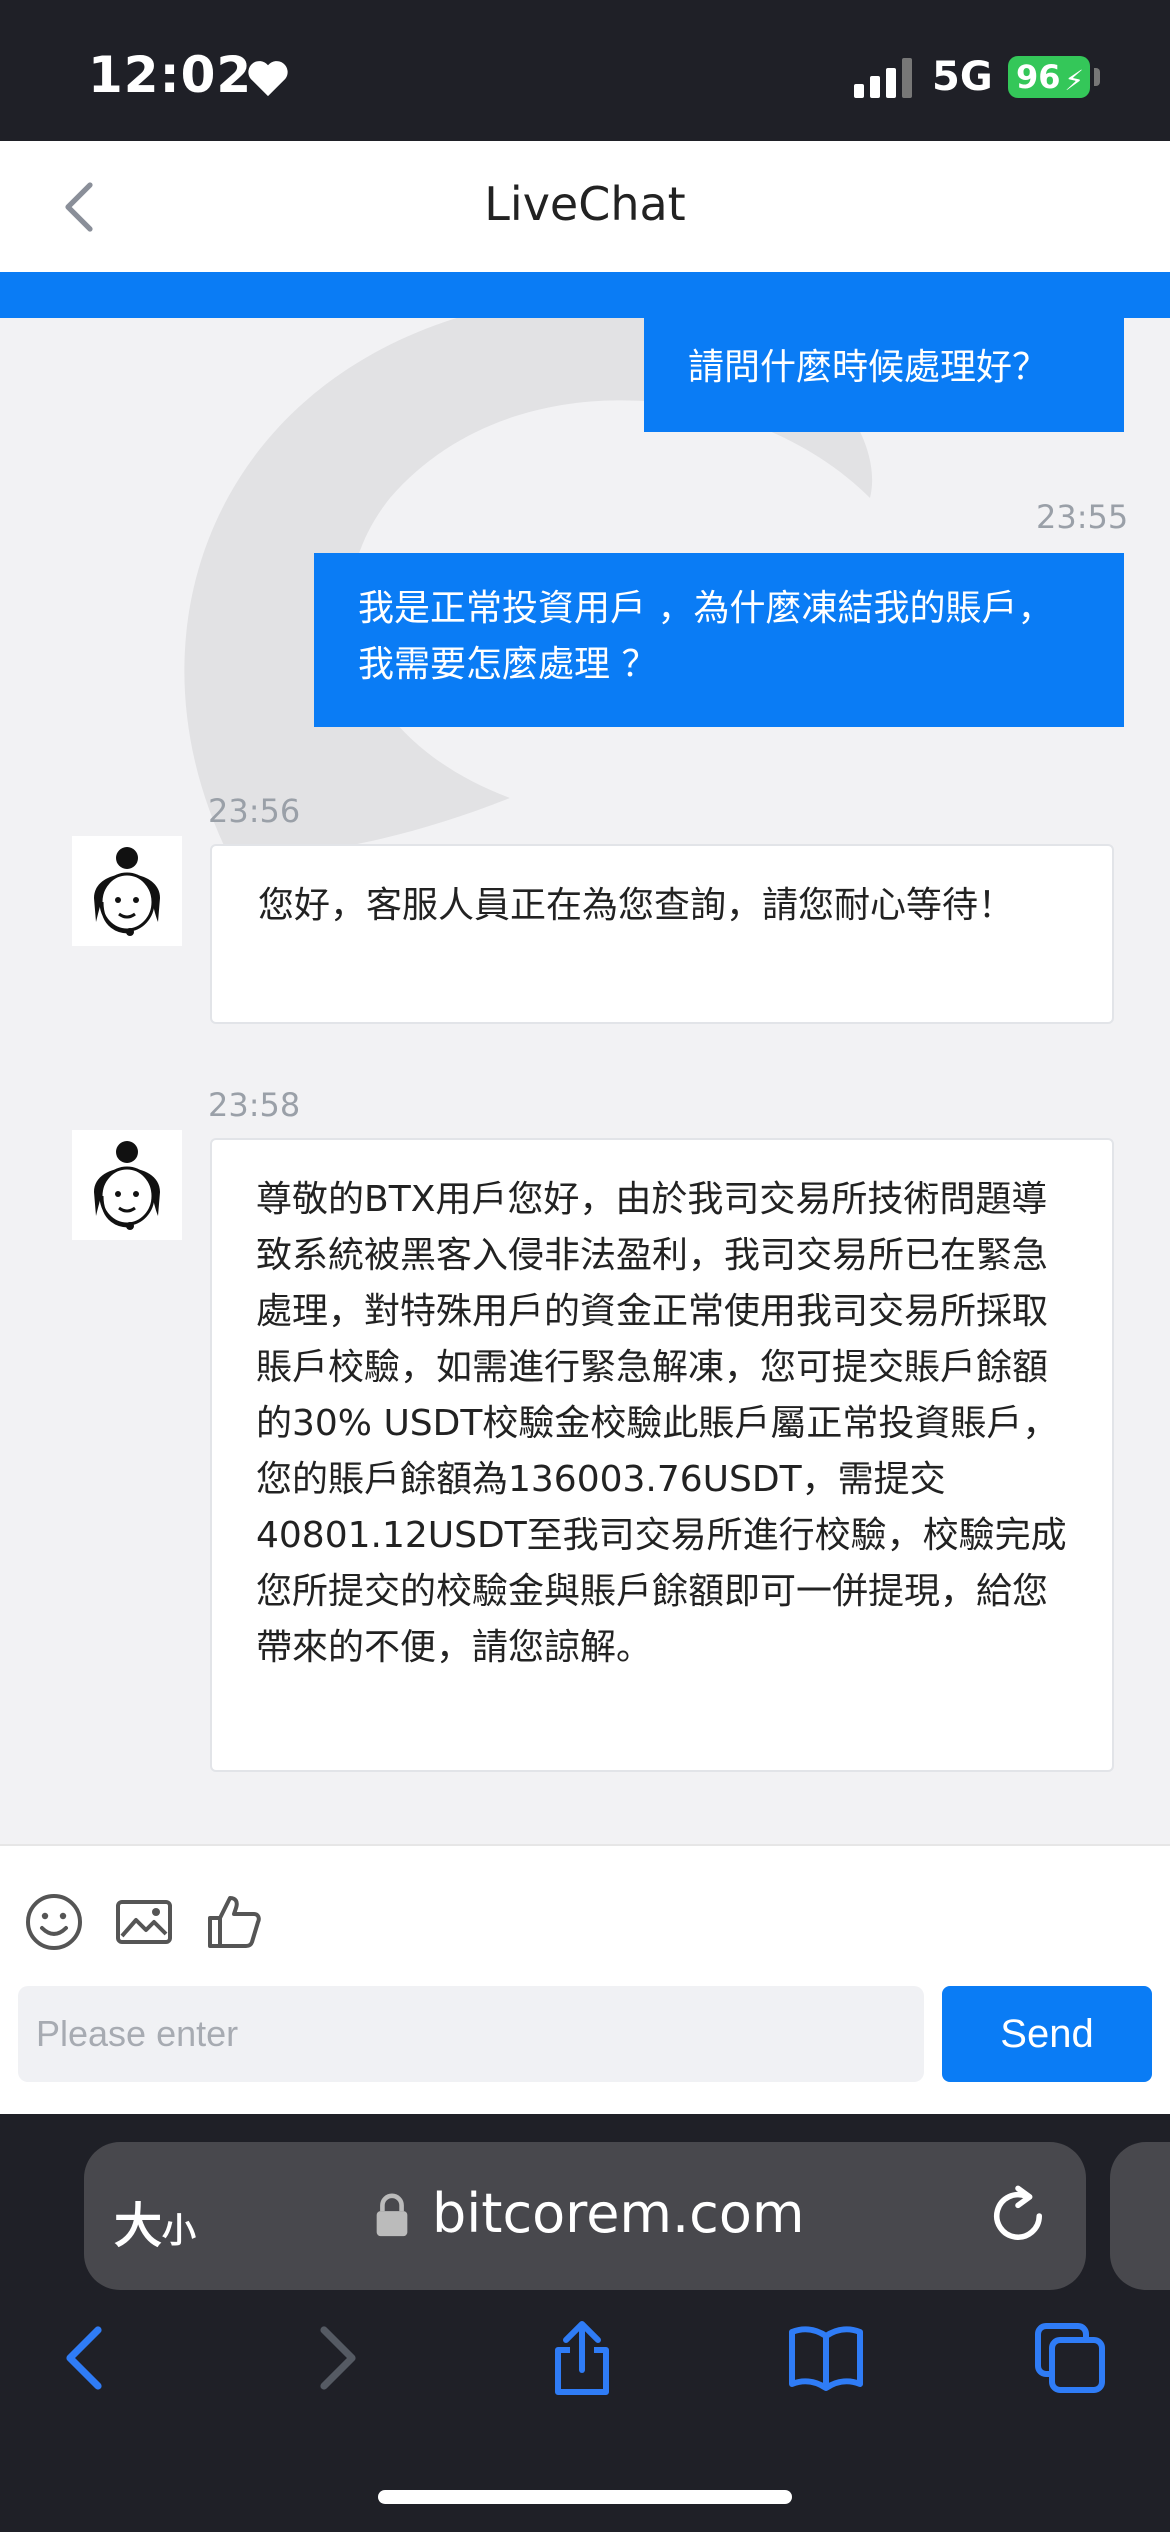  What do you see at coordinates (962, 77) in the screenshot?
I see `network-label: 5G` at bounding box center [962, 77].